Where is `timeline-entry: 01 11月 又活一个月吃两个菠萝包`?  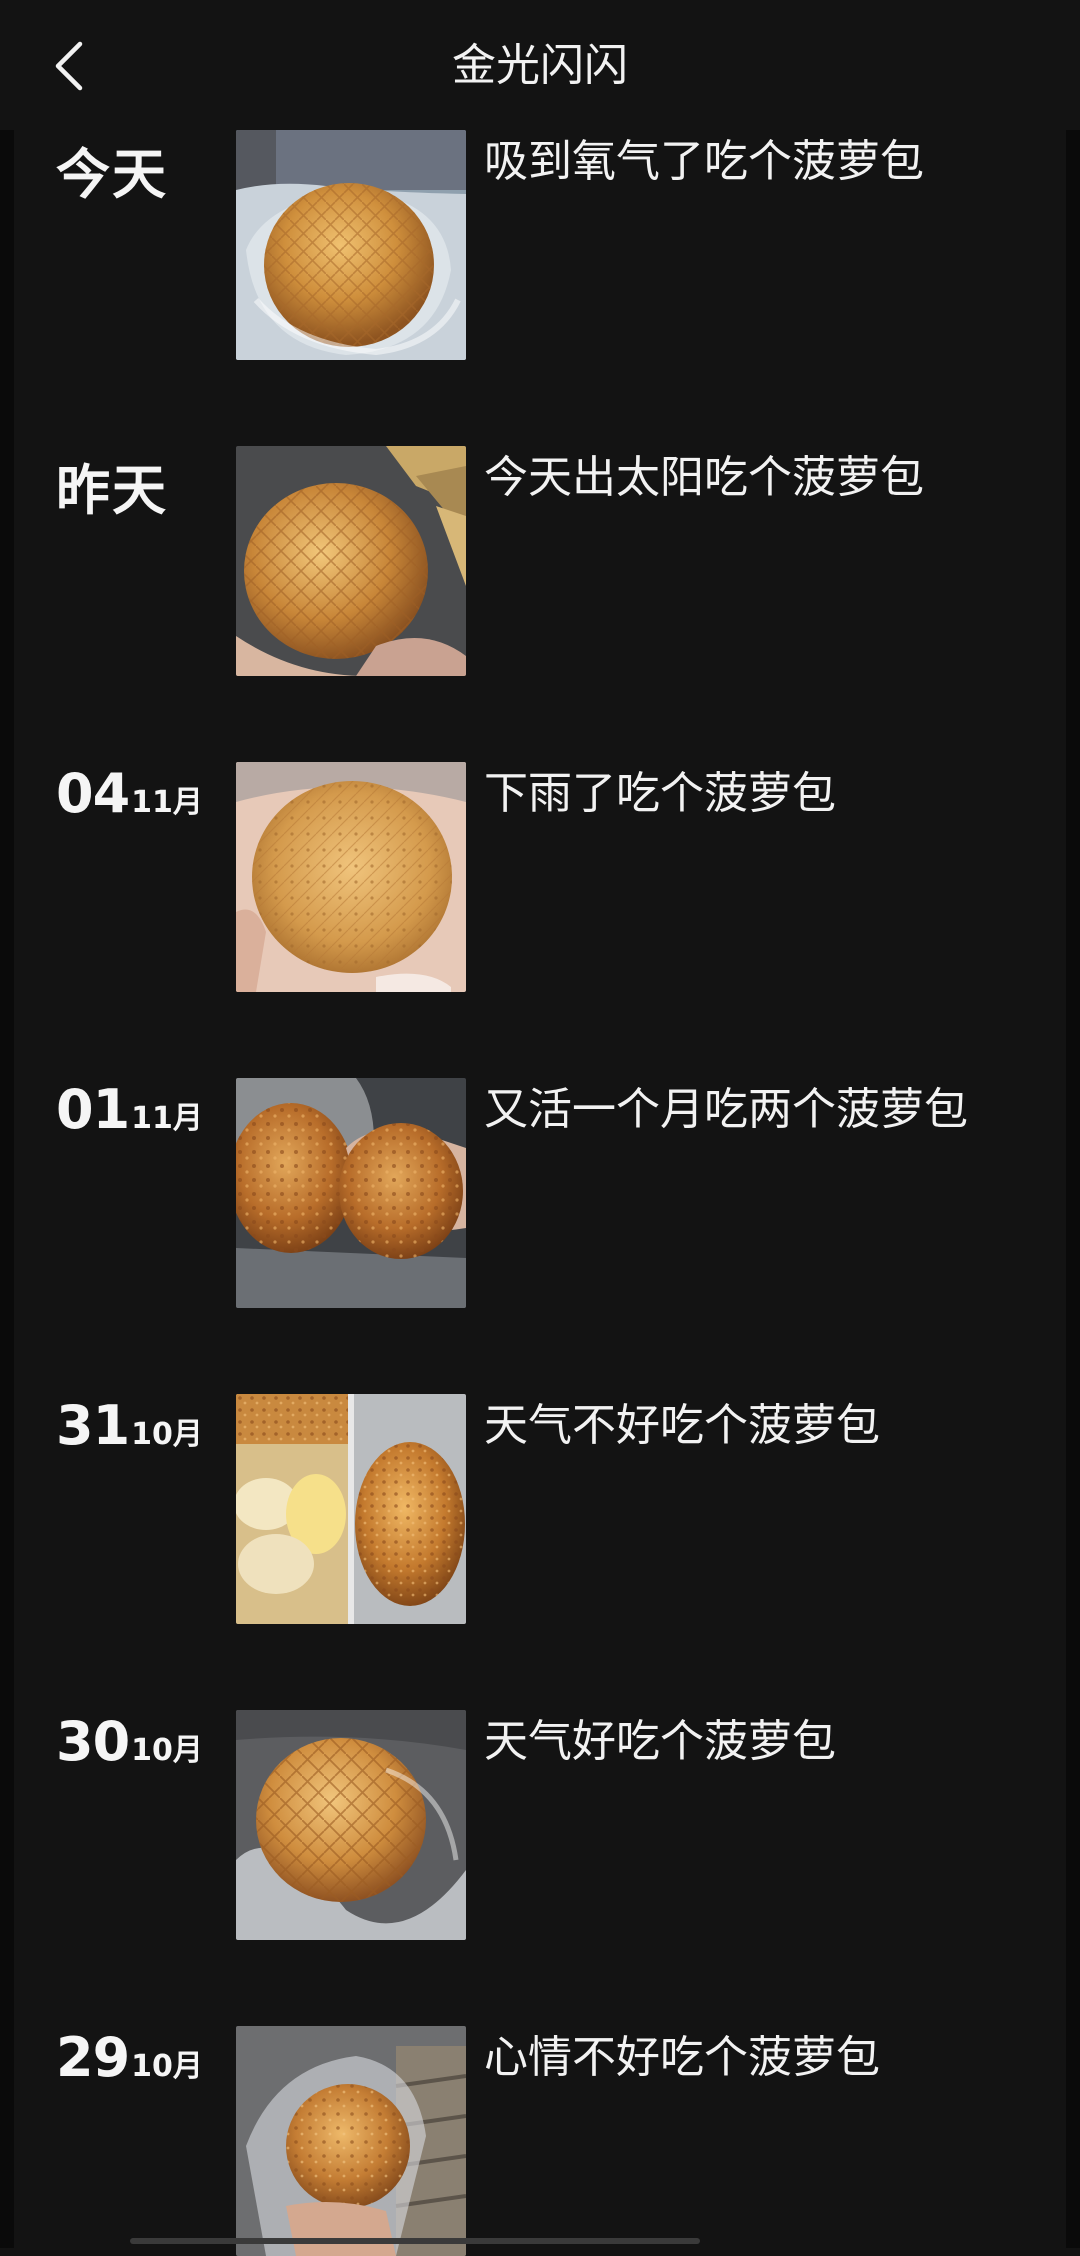
timeline-entry: 01 11月 又活一个月吃两个菠萝包 is located at coordinates (540, 1193).